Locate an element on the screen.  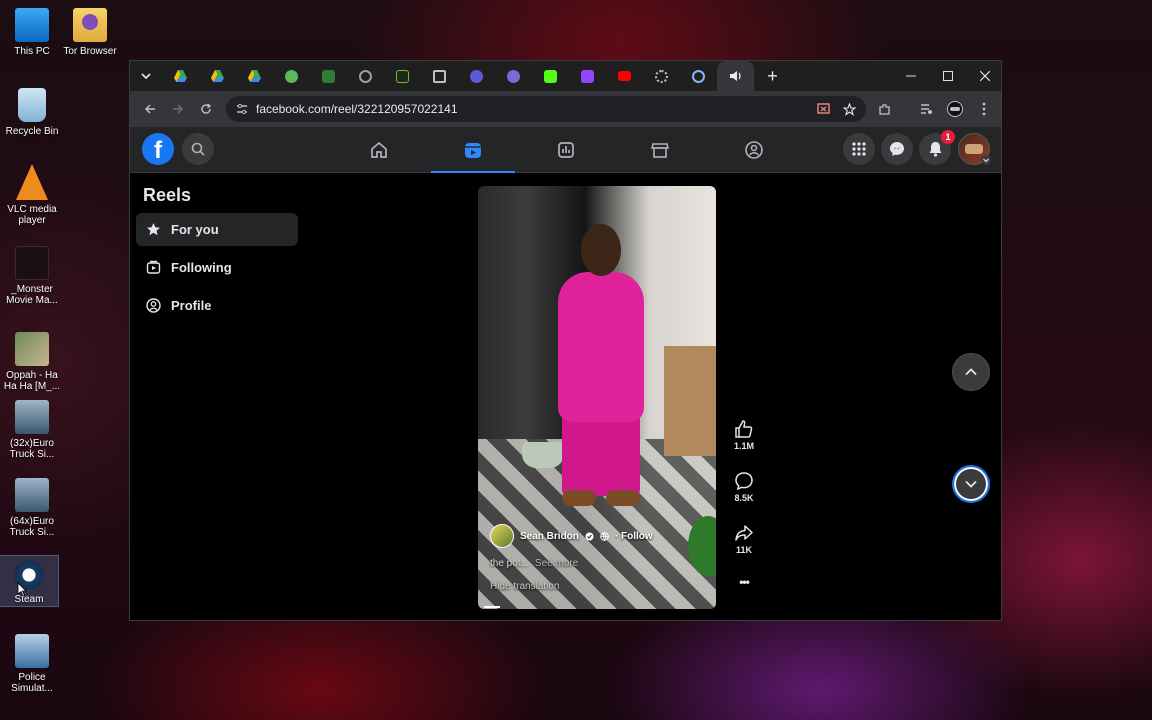
media-controls-button is located at coordinates (926, 109).